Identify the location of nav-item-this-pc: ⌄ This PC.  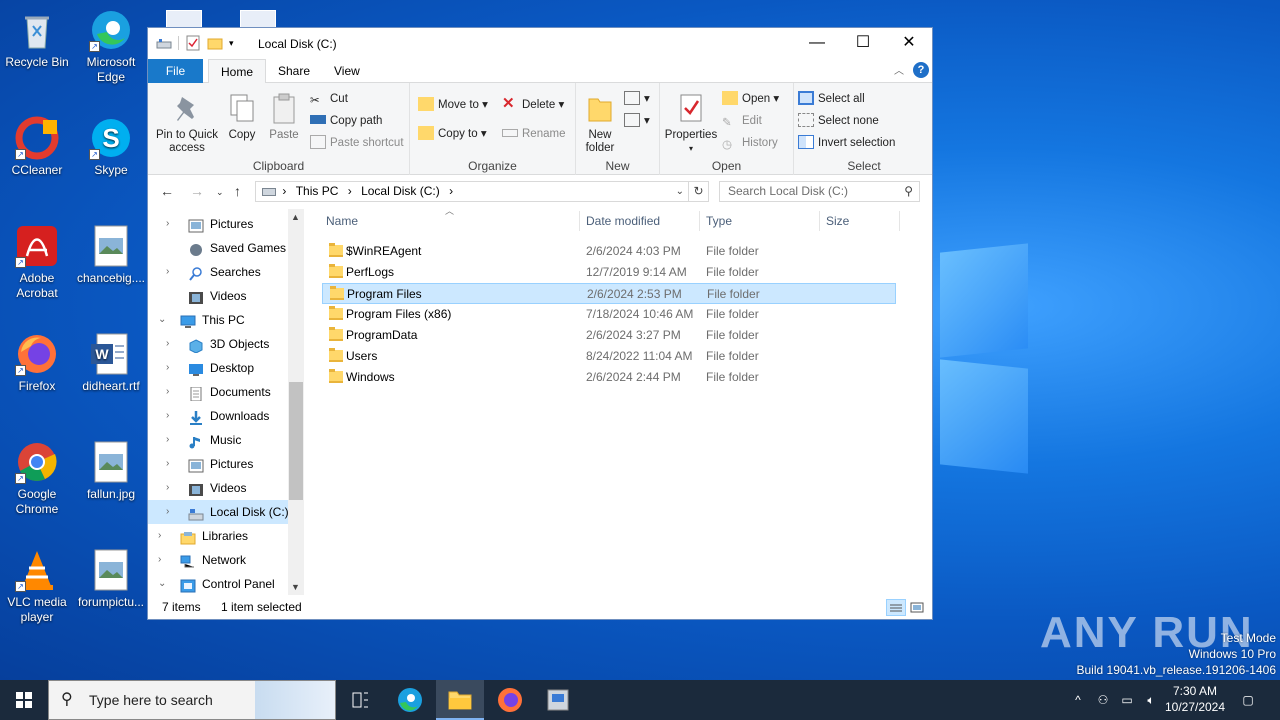
(218, 320).